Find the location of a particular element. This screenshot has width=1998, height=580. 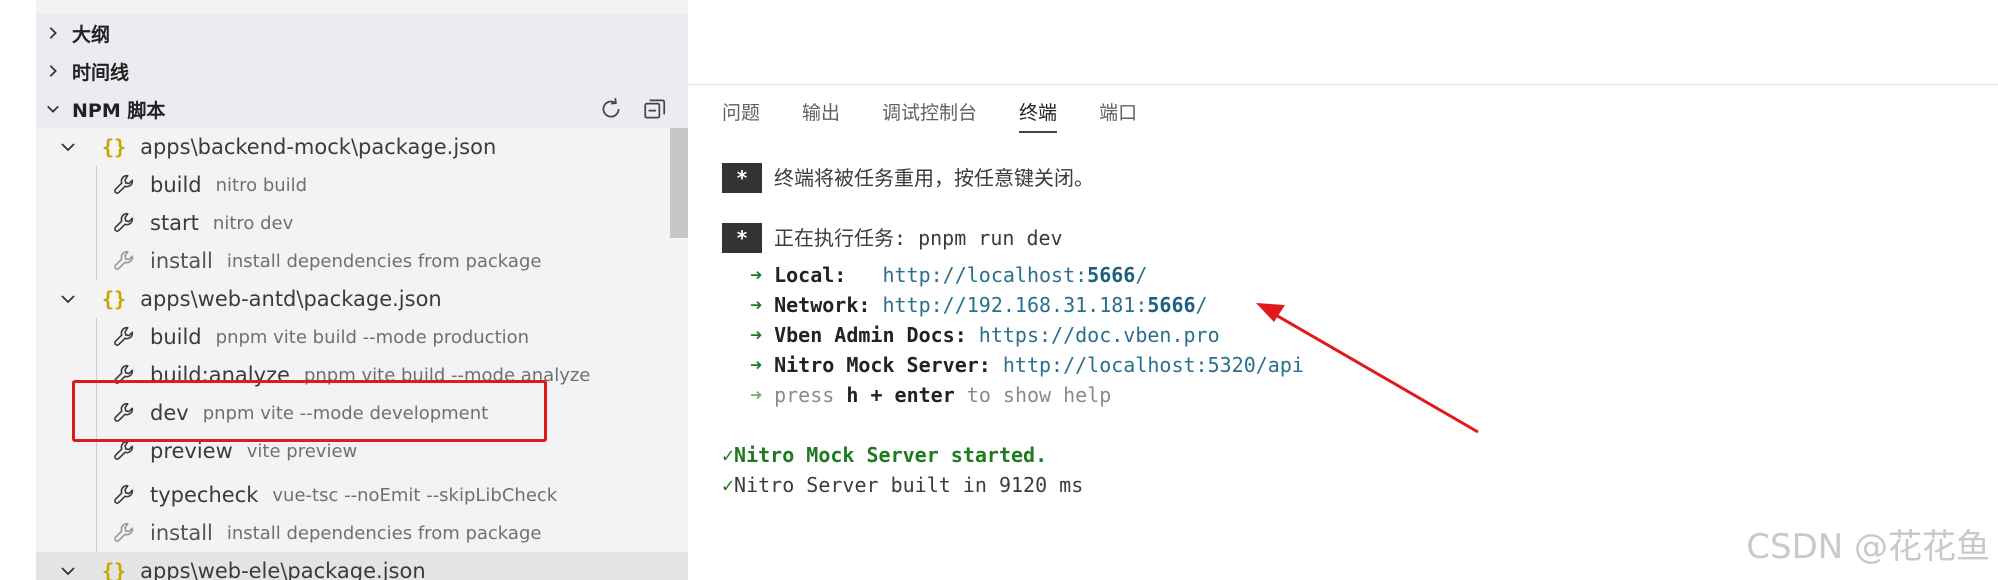

script-name: typecheck is located at coordinates (204, 495).